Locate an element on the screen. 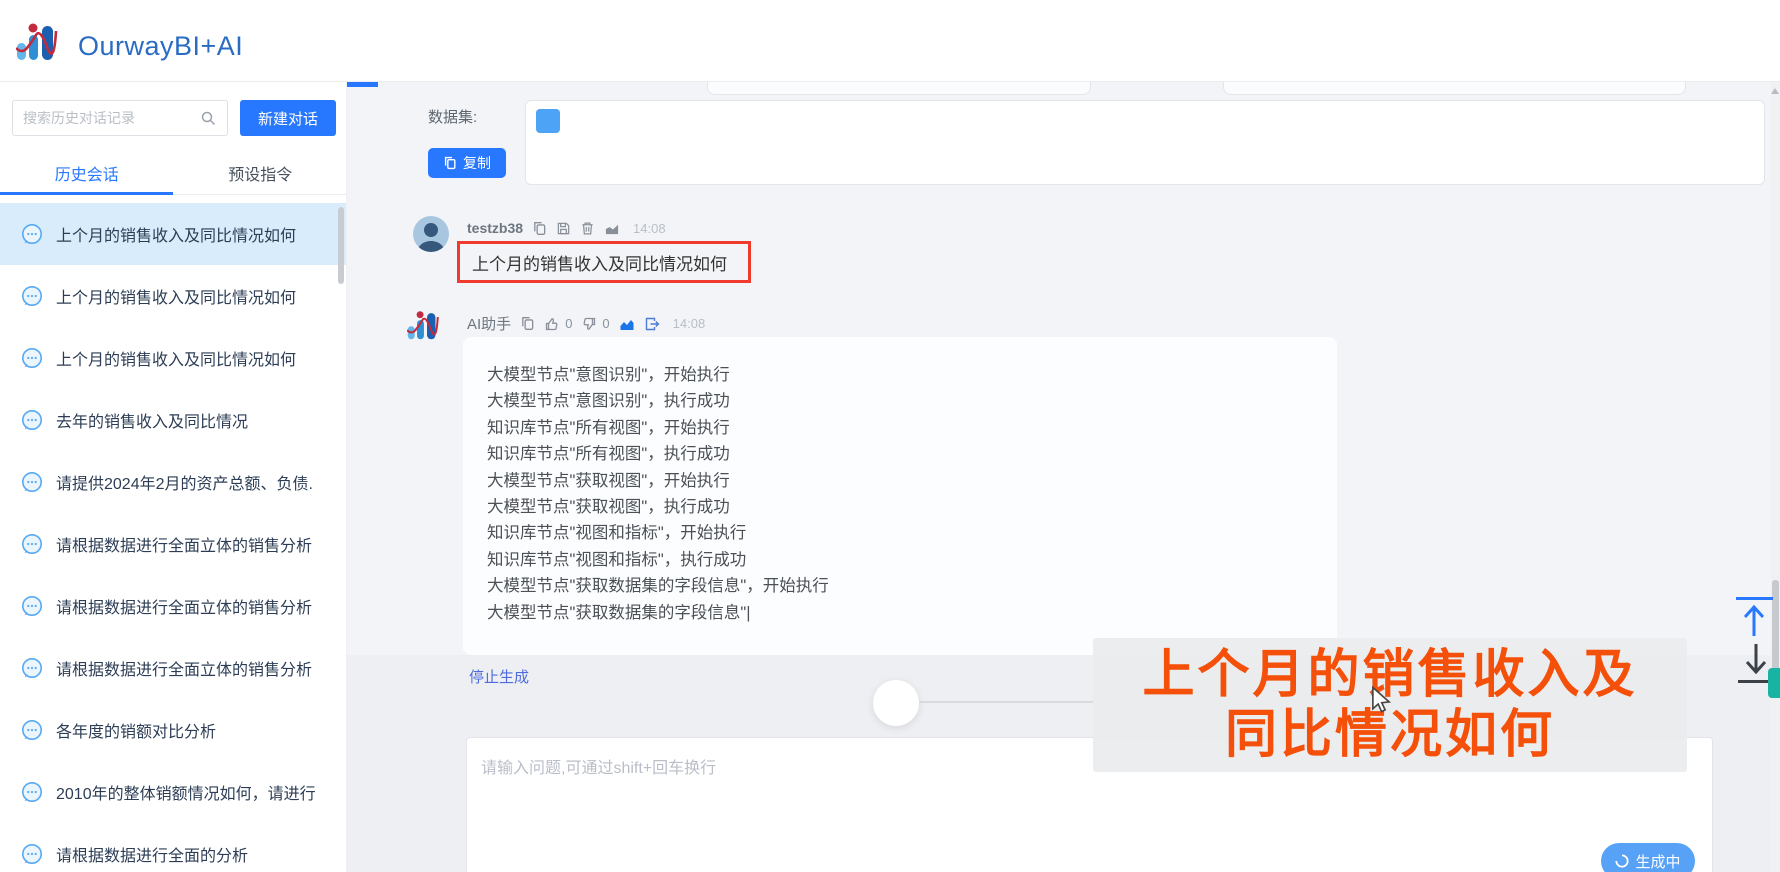  previous-message-box-left is located at coordinates (899, 88).